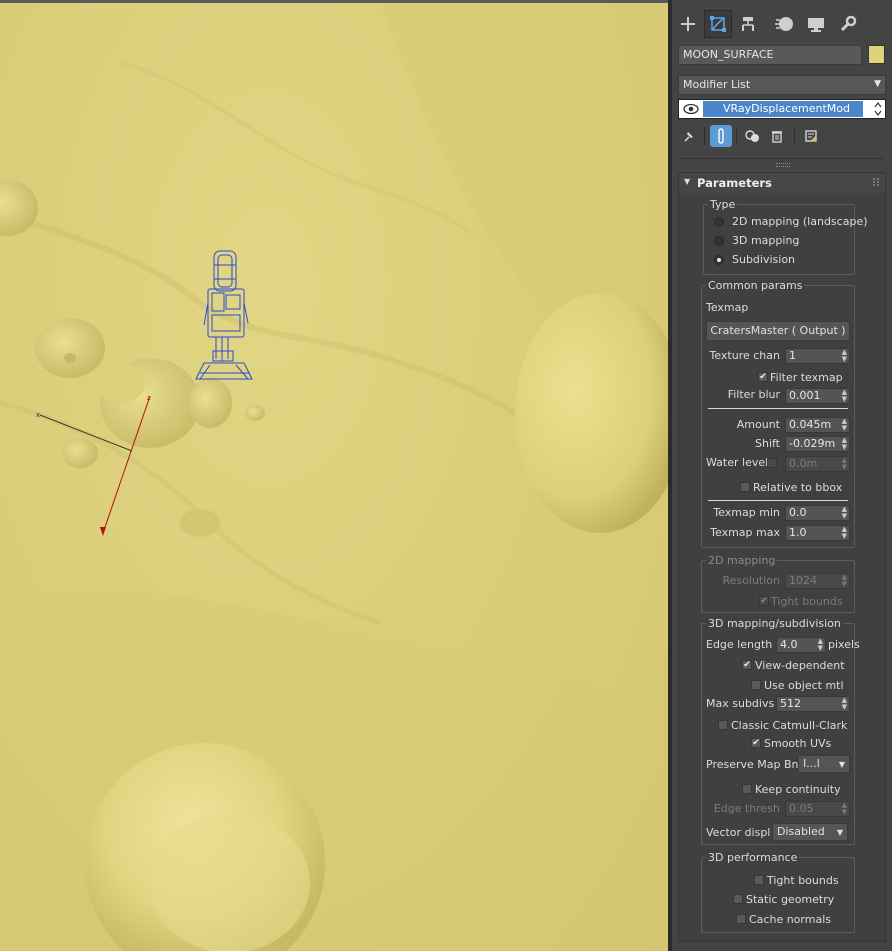 The image size is (892, 951). Describe the element at coordinates (738, 899) in the screenshot. I see `static-geometry-checkbox` at that location.